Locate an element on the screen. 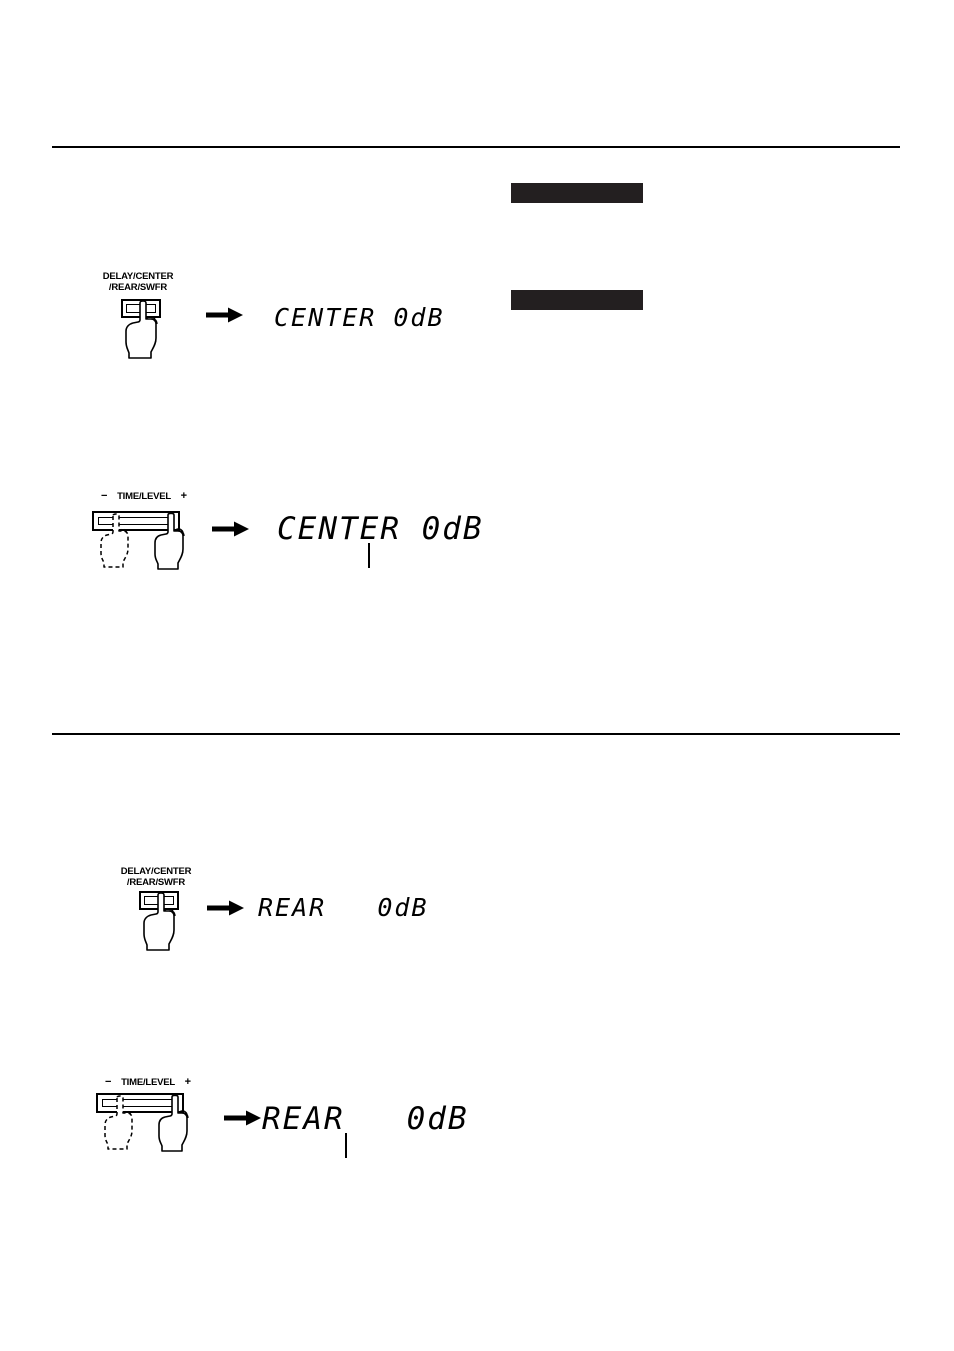  redaction-bar-upper is located at coordinates (577, 193).